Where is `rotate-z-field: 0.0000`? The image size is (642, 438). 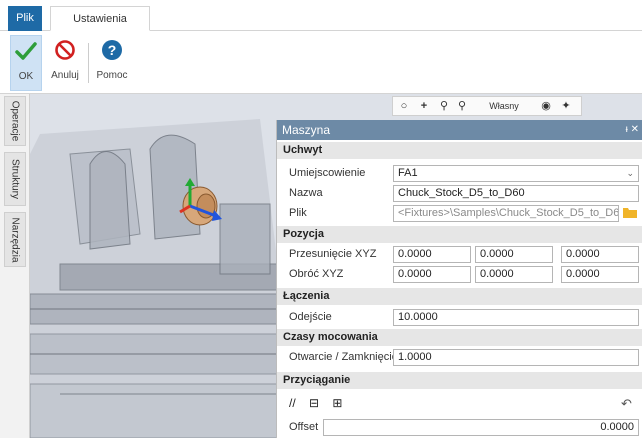
rotate-z-field: 0.0000 is located at coordinates (600, 274).